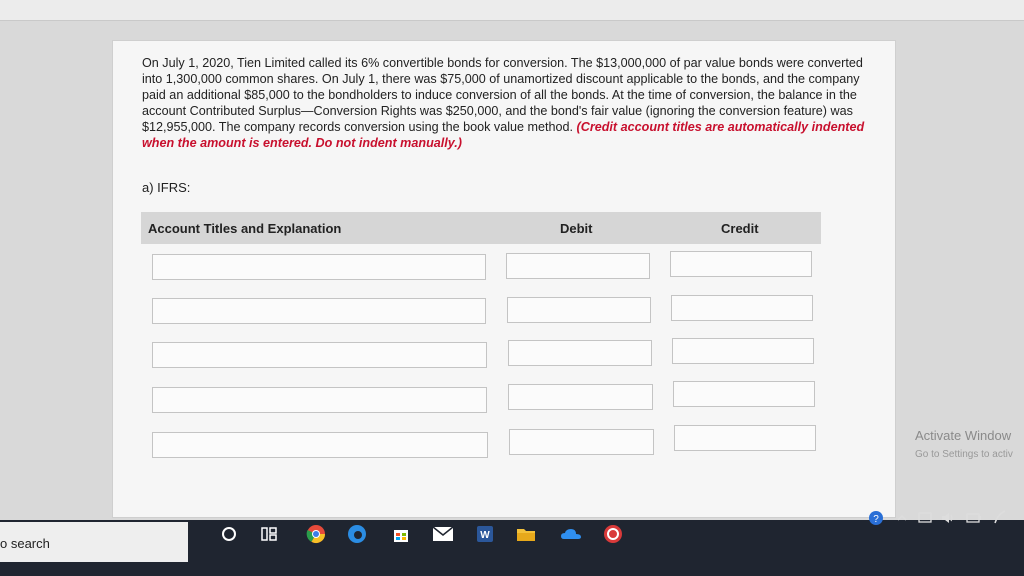 Image resolution: width=1024 pixels, height=576 pixels. What do you see at coordinates (316, 534) in the screenshot?
I see `chrome-icon` at bounding box center [316, 534].